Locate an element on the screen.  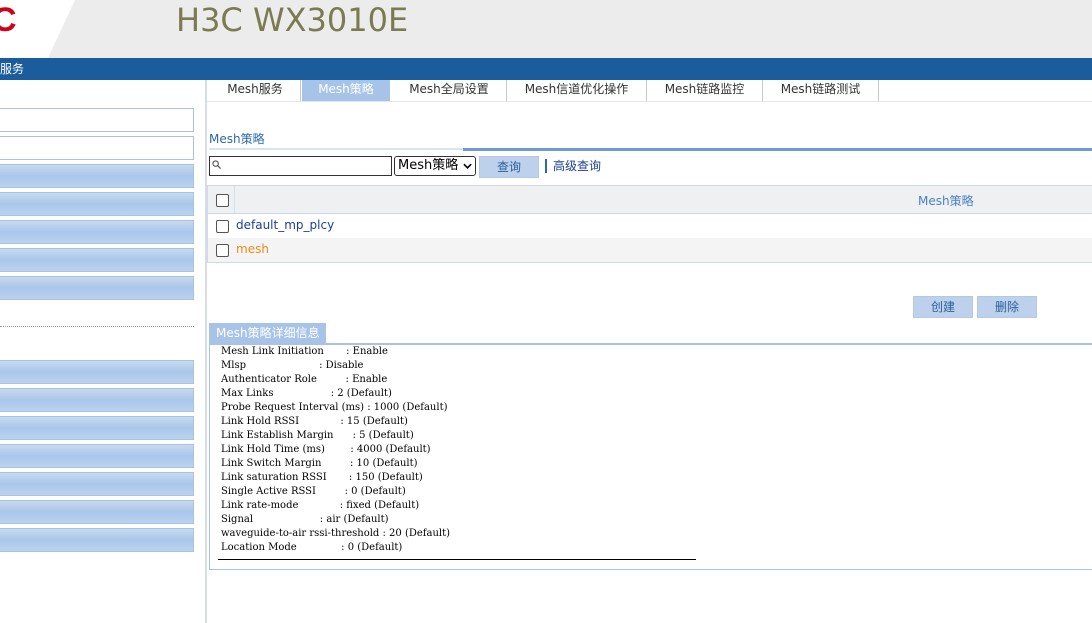
navigation-bar: 服务 is located at coordinates (546, 69).